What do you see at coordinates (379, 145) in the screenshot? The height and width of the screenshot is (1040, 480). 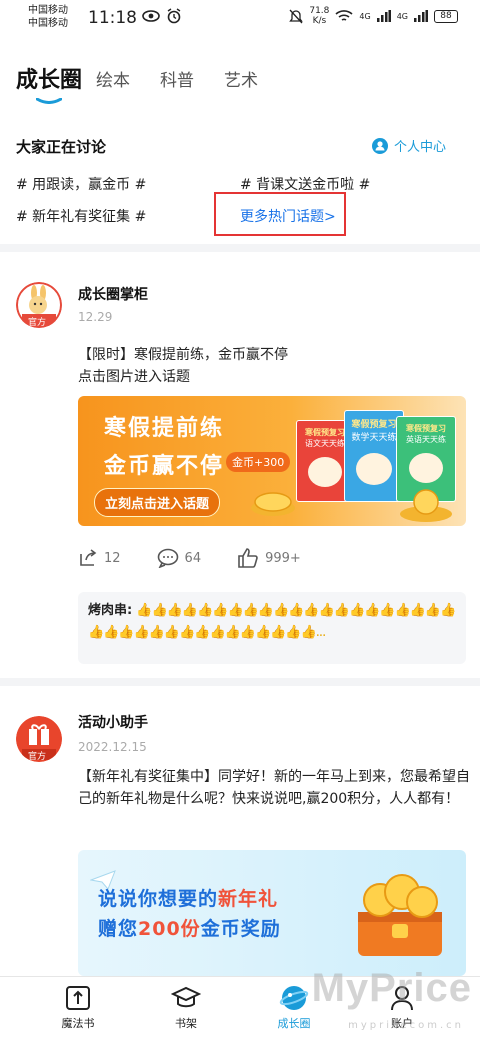 I see `user-circle-icon` at bounding box center [379, 145].